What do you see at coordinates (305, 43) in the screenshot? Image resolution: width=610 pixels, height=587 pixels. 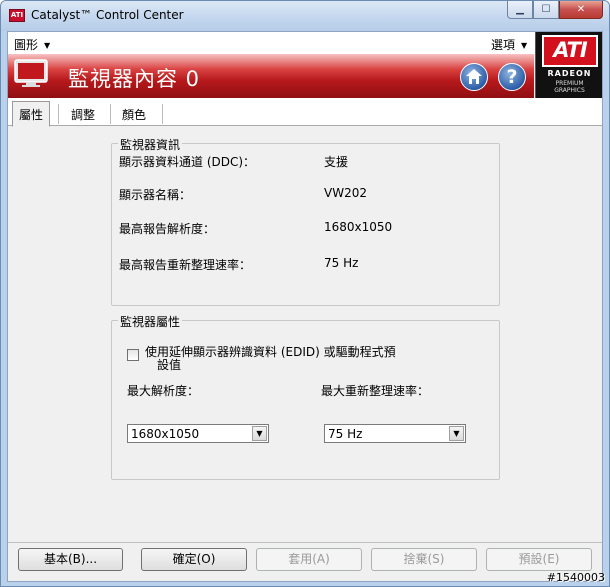 I see `menu-bar: 圖形 ▼ 選項 ▼` at bounding box center [305, 43].